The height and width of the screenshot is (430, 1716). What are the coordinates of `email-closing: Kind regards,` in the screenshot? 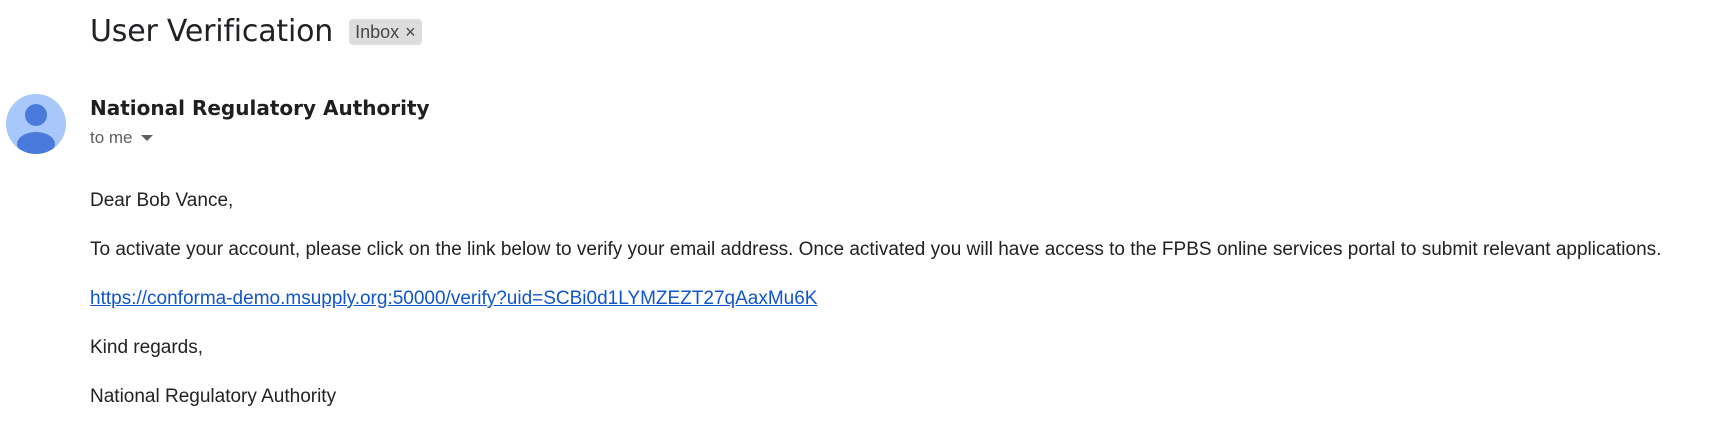 It's located at (147, 347).